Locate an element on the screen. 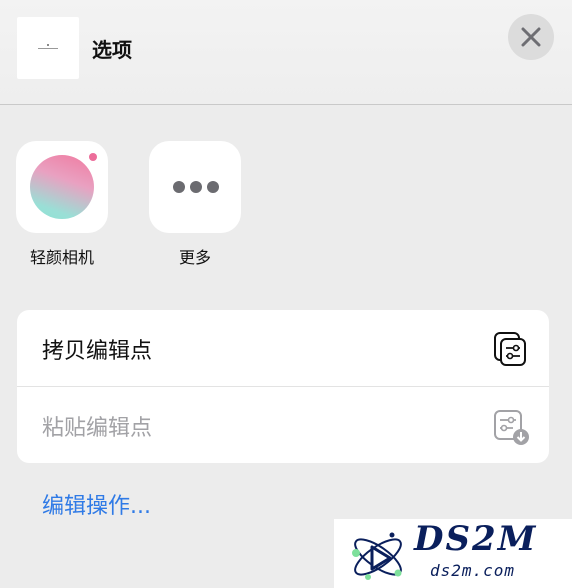 This screenshot has height=588, width=572. thumbnail-caption is located at coordinates (48, 48).